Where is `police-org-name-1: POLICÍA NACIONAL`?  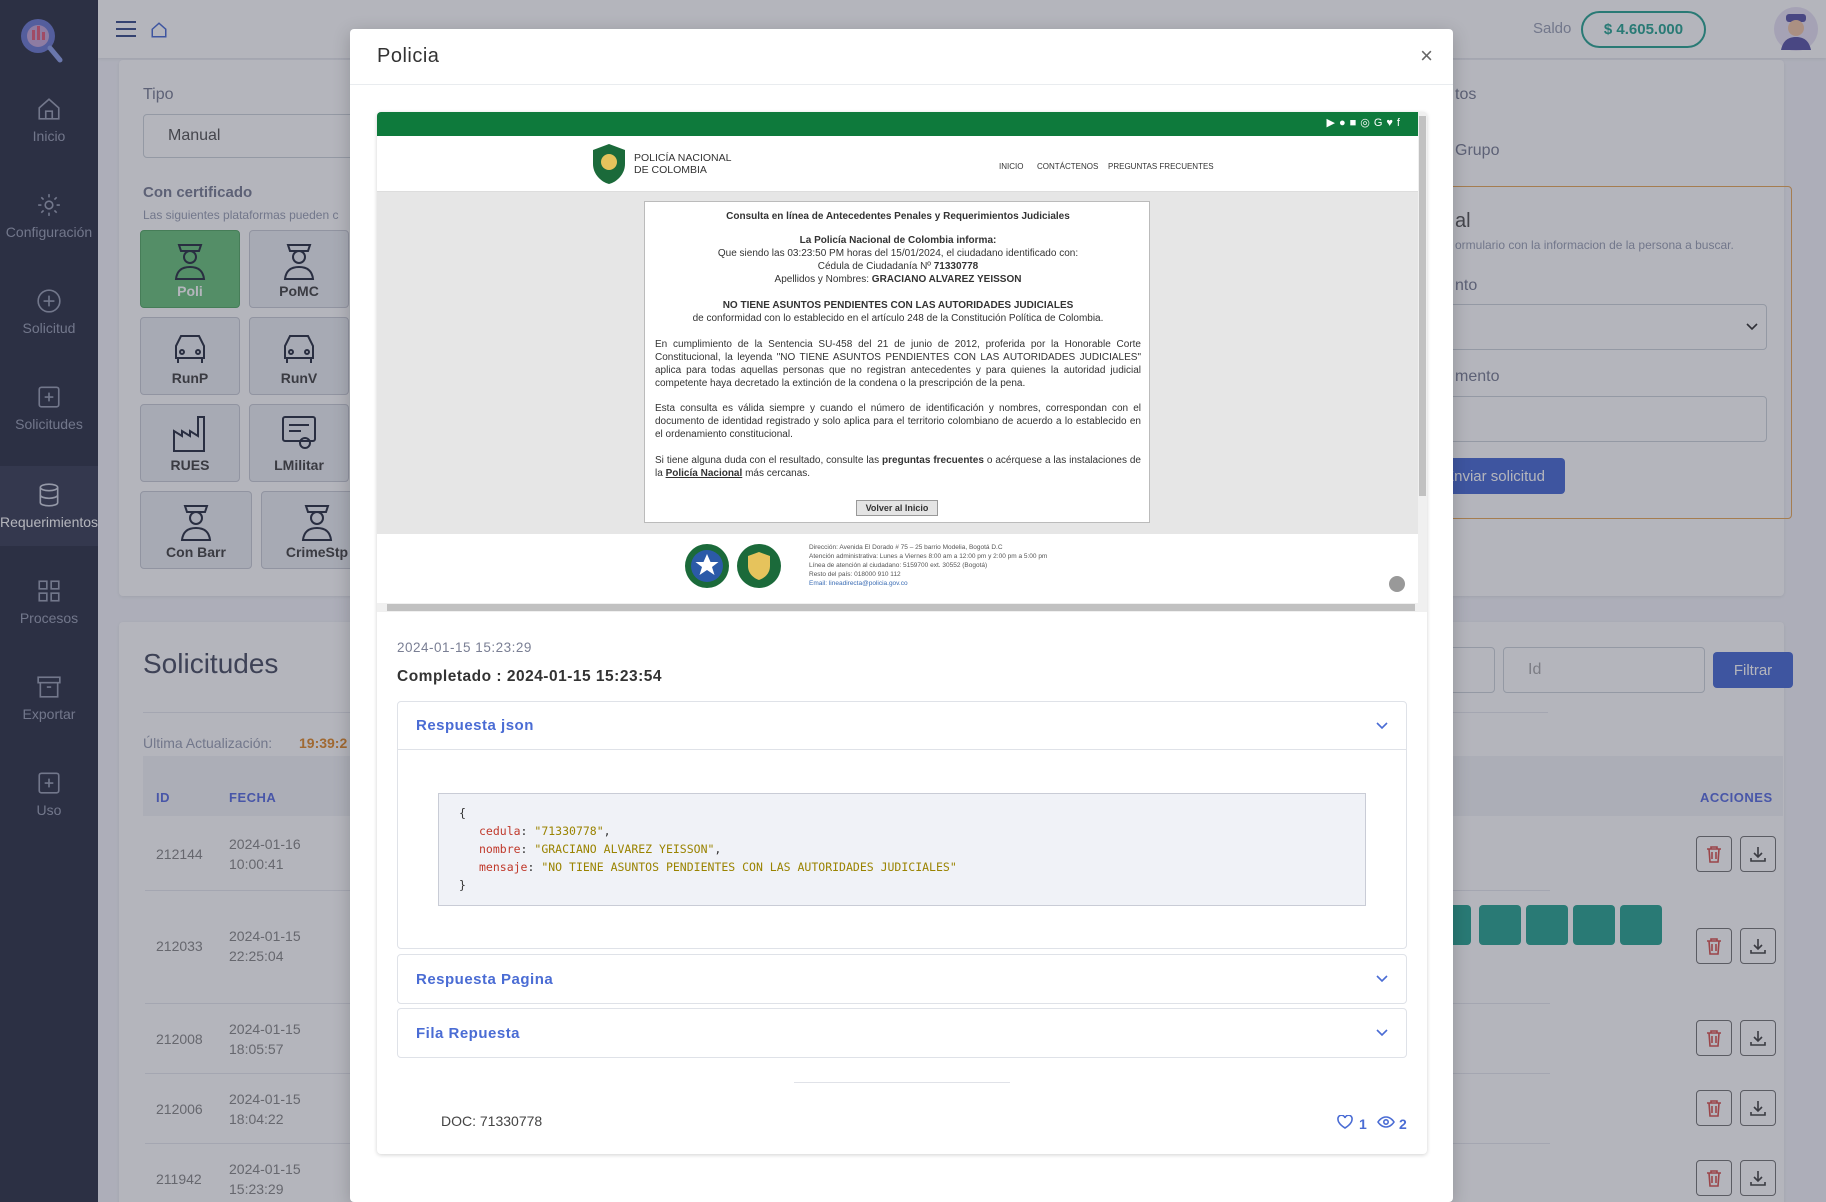
police-org-name-1: POLICÍA NACIONAL is located at coordinates (683, 158).